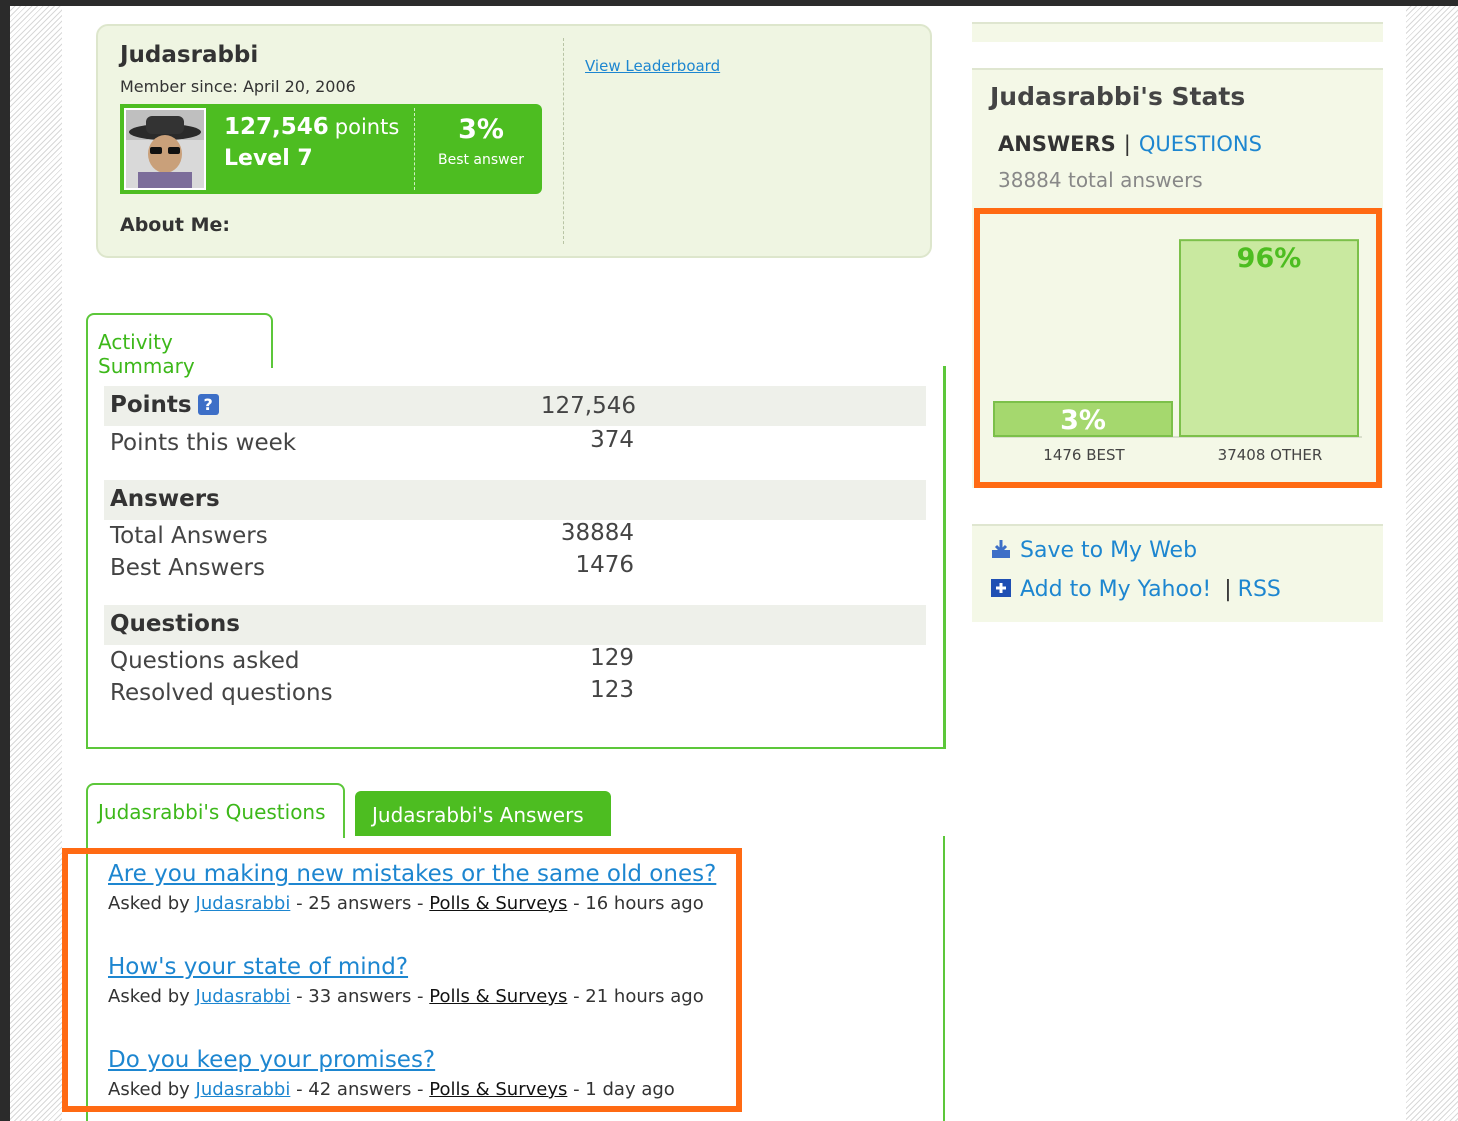 This screenshot has height=1121, width=1458. Describe the element at coordinates (208, 404) in the screenshot. I see `help-icon: ?` at that location.